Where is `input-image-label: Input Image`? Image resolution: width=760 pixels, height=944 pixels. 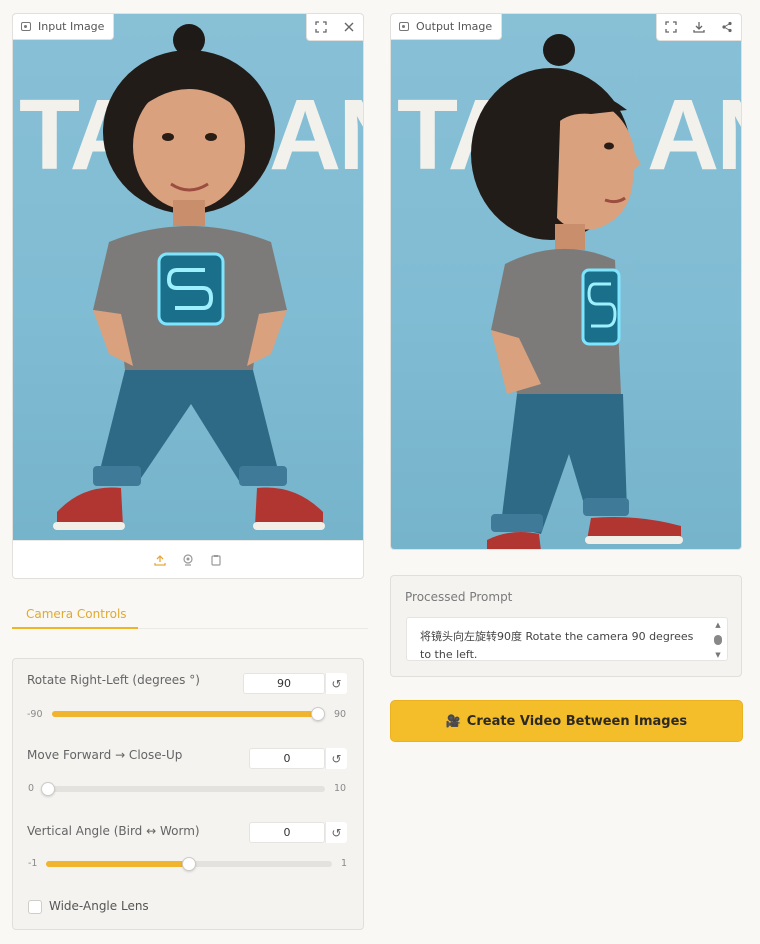 input-image-label: Input Image is located at coordinates (64, 27).